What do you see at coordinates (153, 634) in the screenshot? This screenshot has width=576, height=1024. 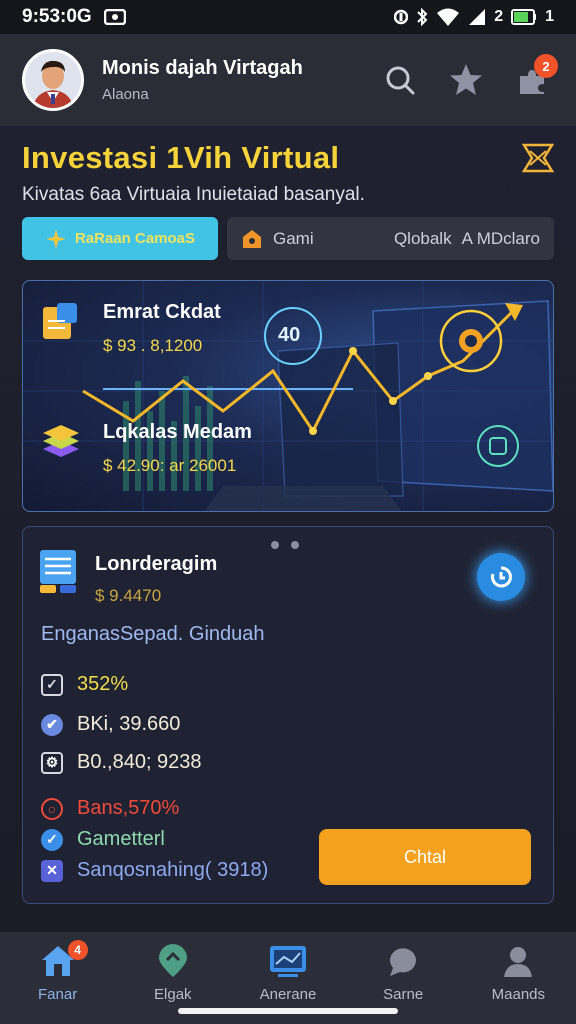 I see `card-section-title: EnganasSepad. Ginduah` at bounding box center [153, 634].